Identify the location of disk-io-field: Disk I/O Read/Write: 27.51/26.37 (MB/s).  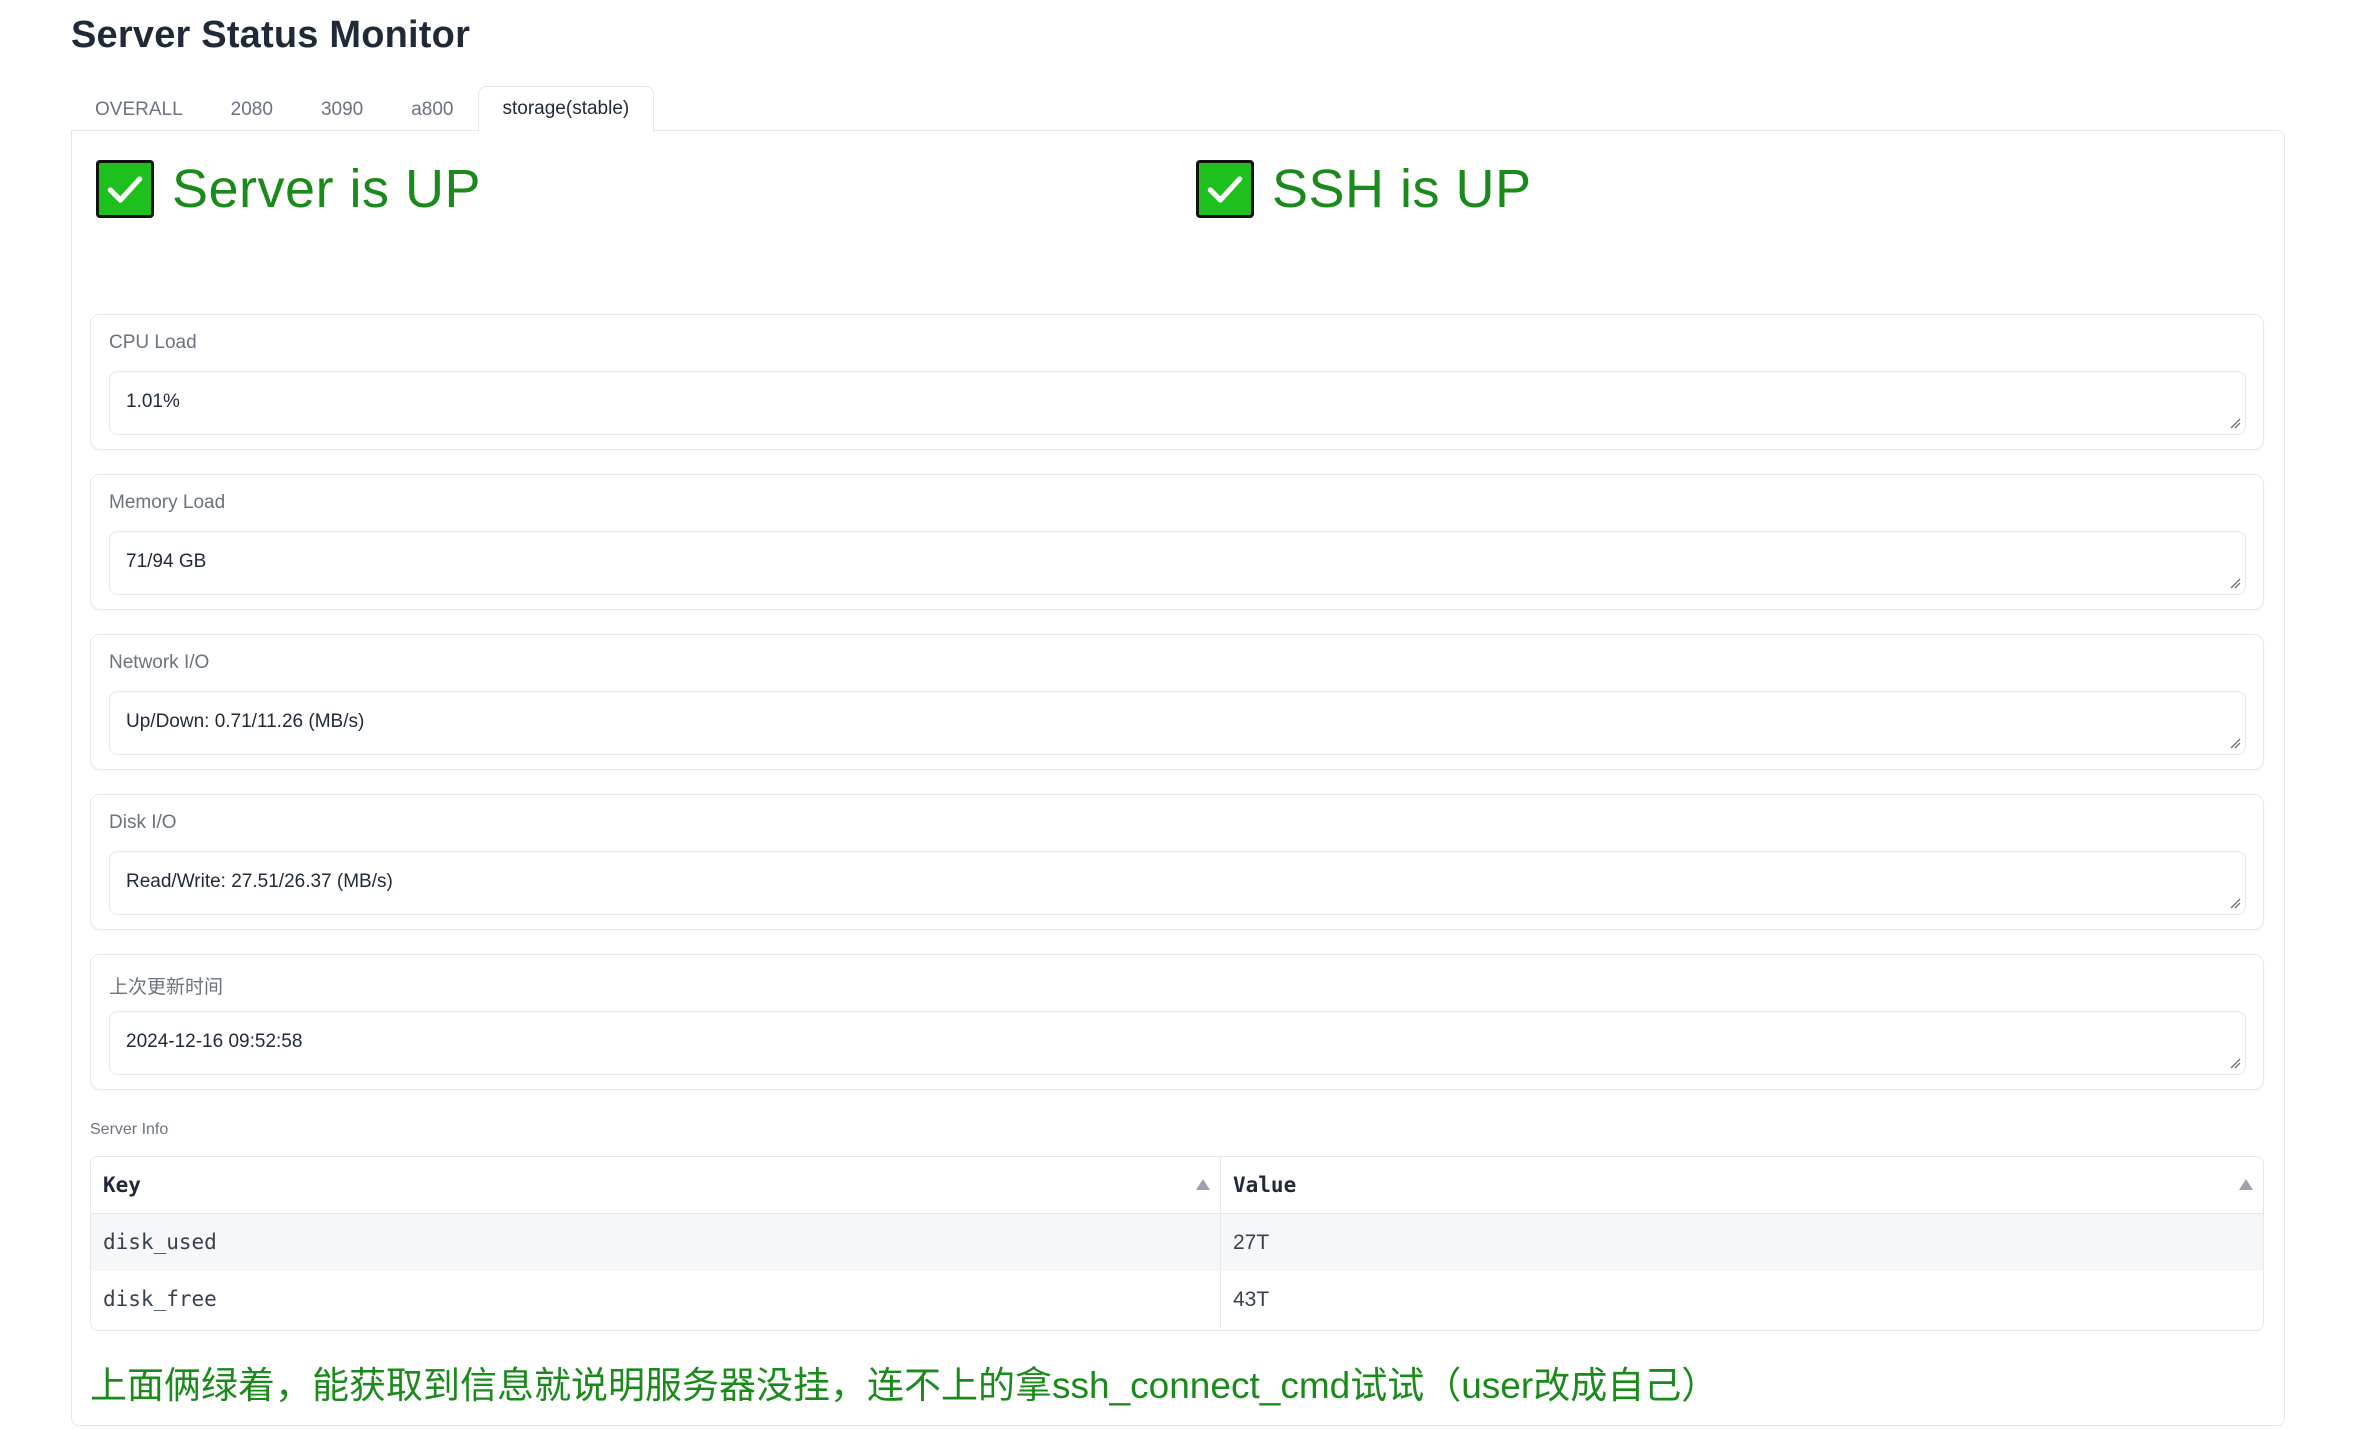
(1177, 862).